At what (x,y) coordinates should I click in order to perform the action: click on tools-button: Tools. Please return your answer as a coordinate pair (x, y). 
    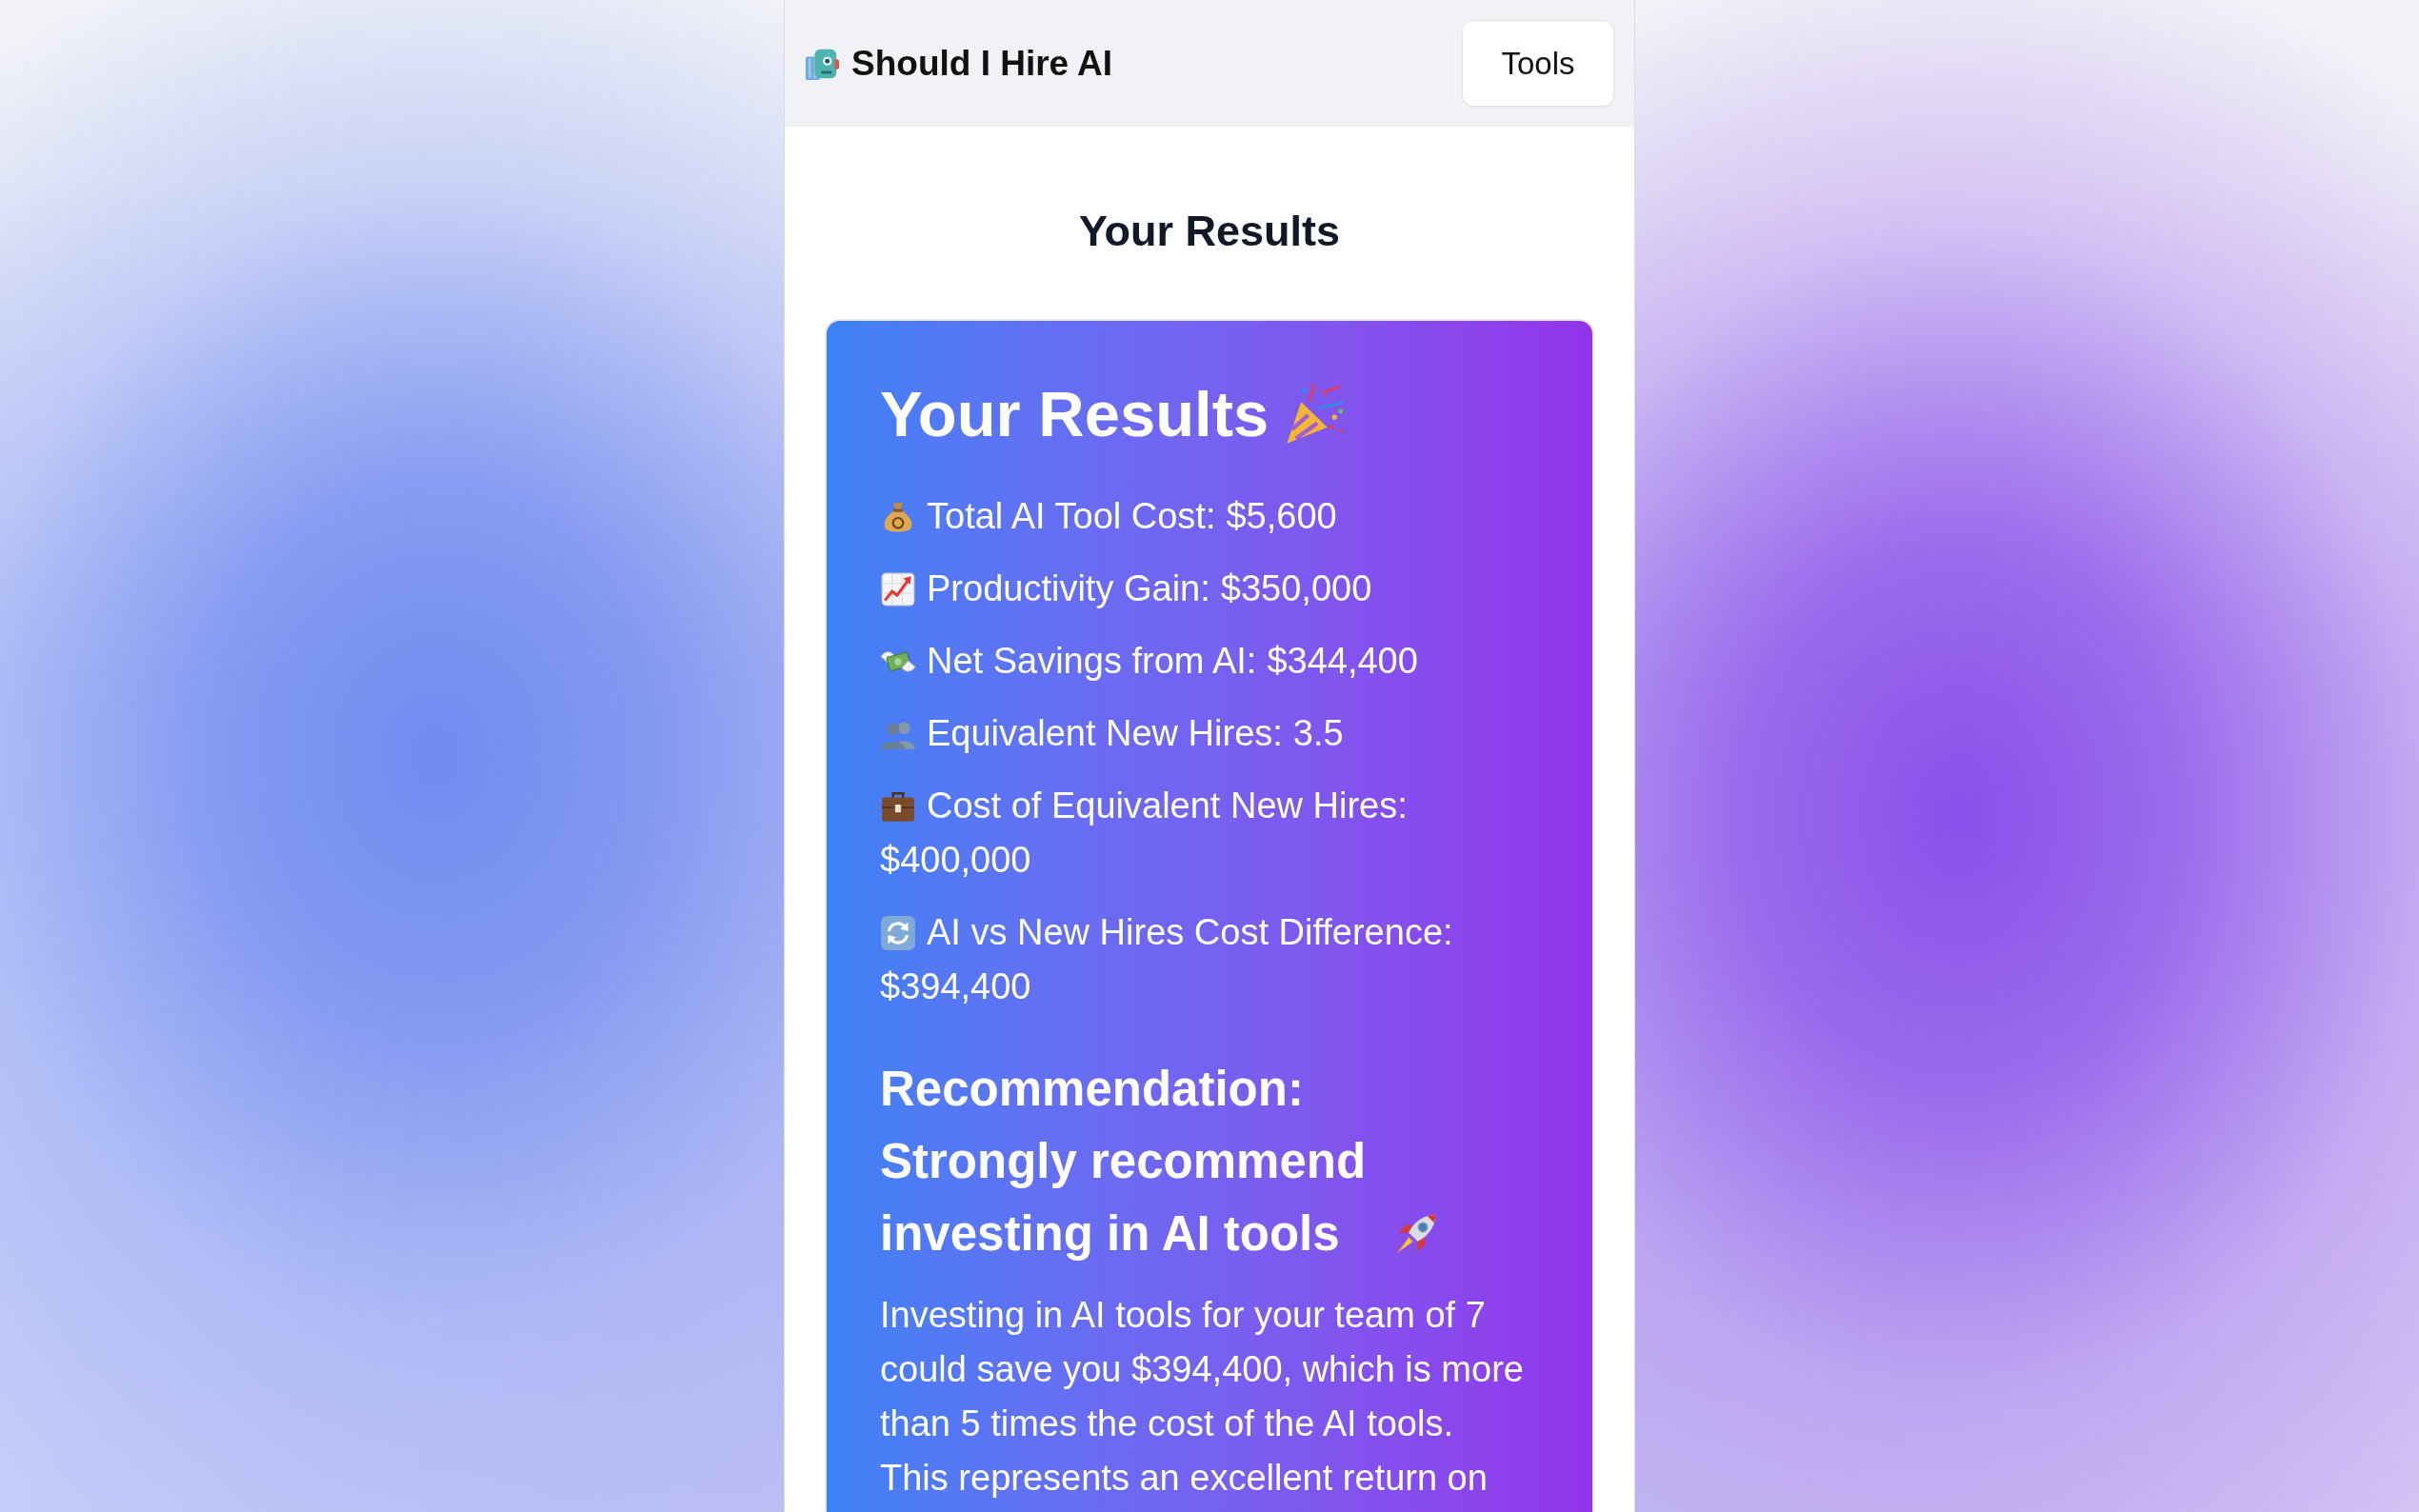
    Looking at the image, I should click on (1538, 63).